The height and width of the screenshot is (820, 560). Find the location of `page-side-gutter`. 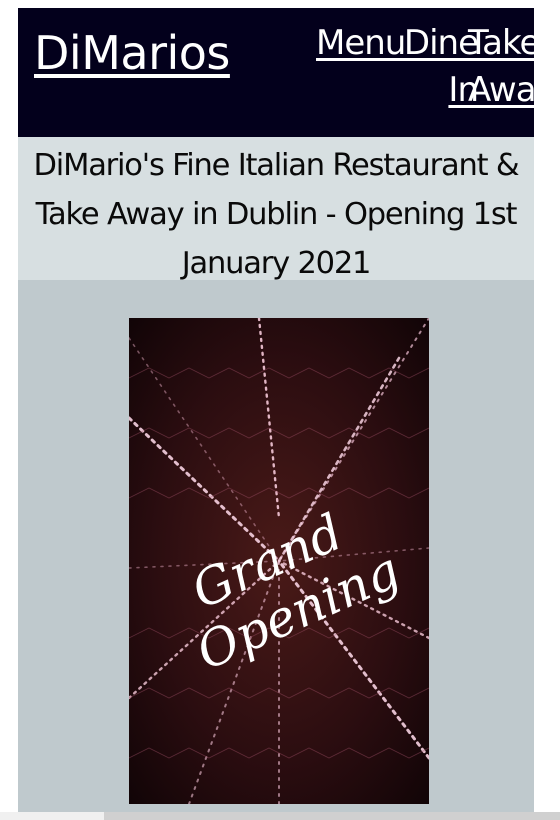

page-side-gutter is located at coordinates (547, 406).